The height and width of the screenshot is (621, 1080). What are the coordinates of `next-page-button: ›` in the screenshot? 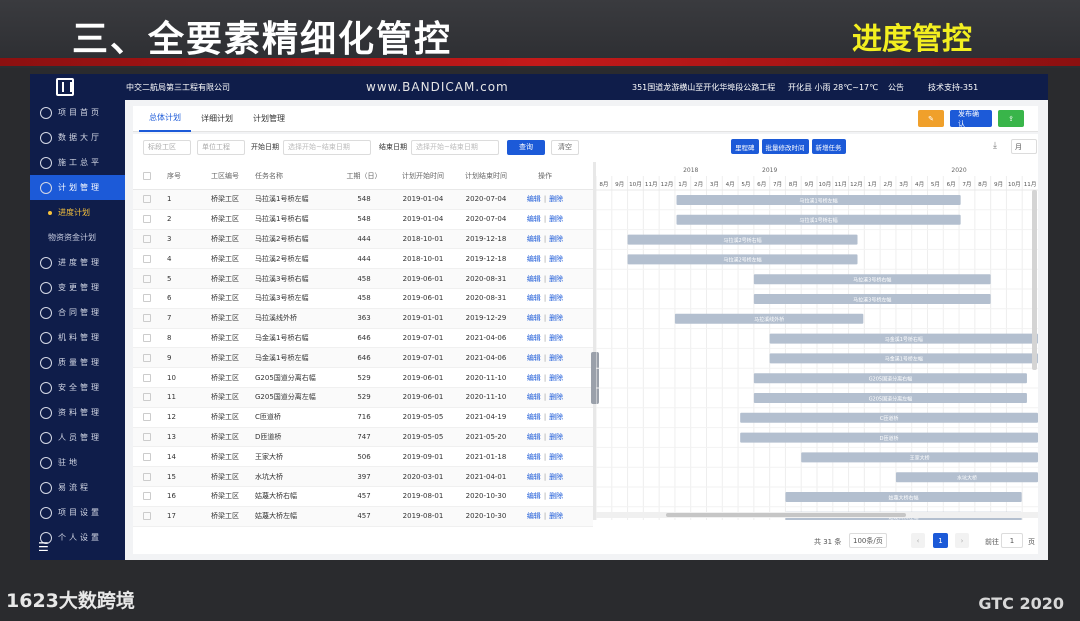 It's located at (962, 540).